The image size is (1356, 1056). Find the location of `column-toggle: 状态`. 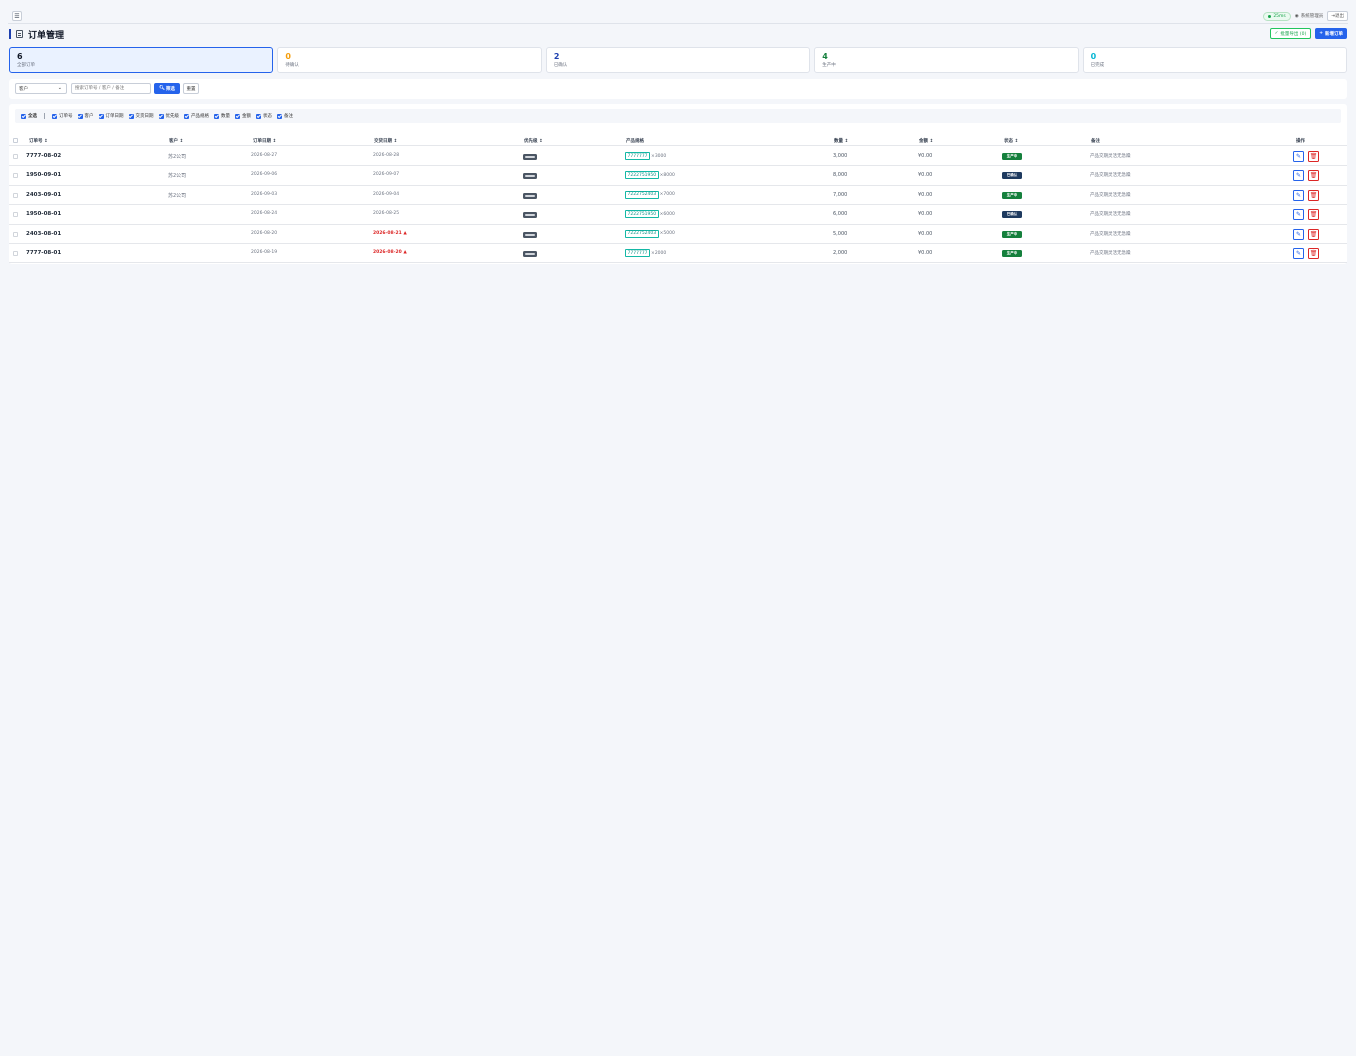

column-toggle: 状态 is located at coordinates (264, 116).